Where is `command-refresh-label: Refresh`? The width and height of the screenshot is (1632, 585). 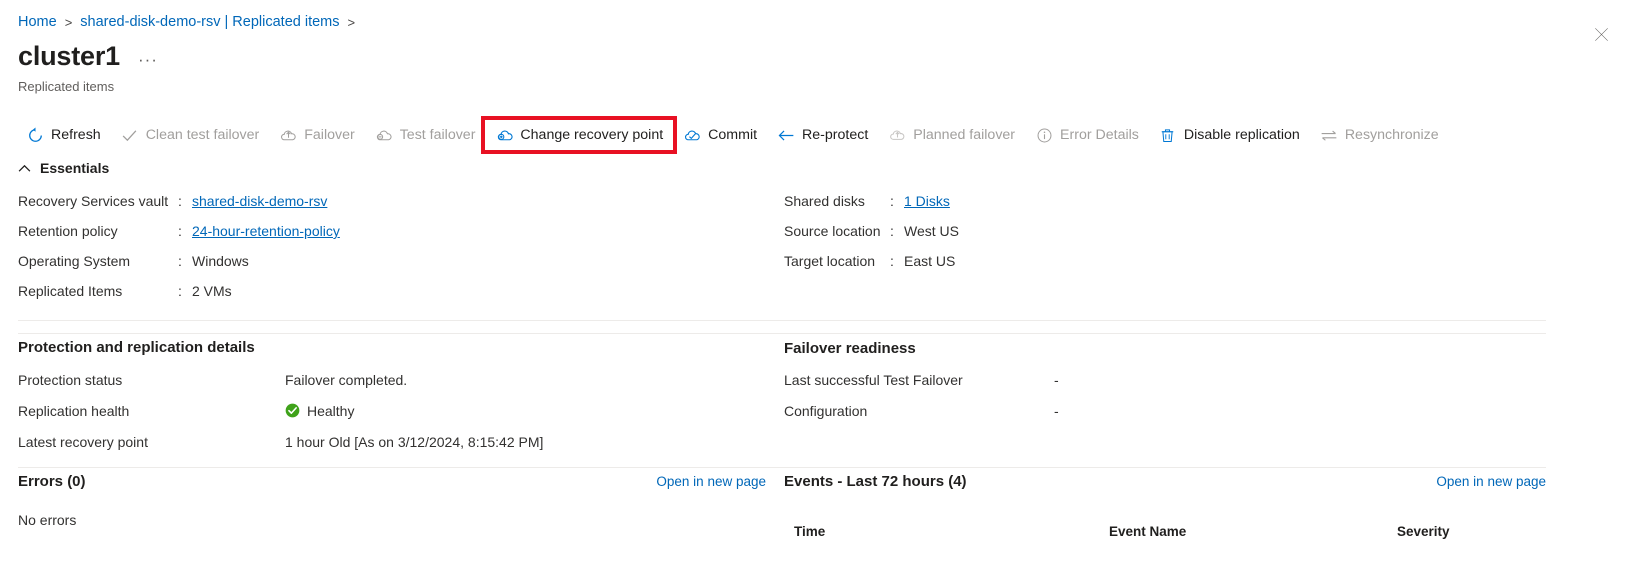 command-refresh-label: Refresh is located at coordinates (76, 135).